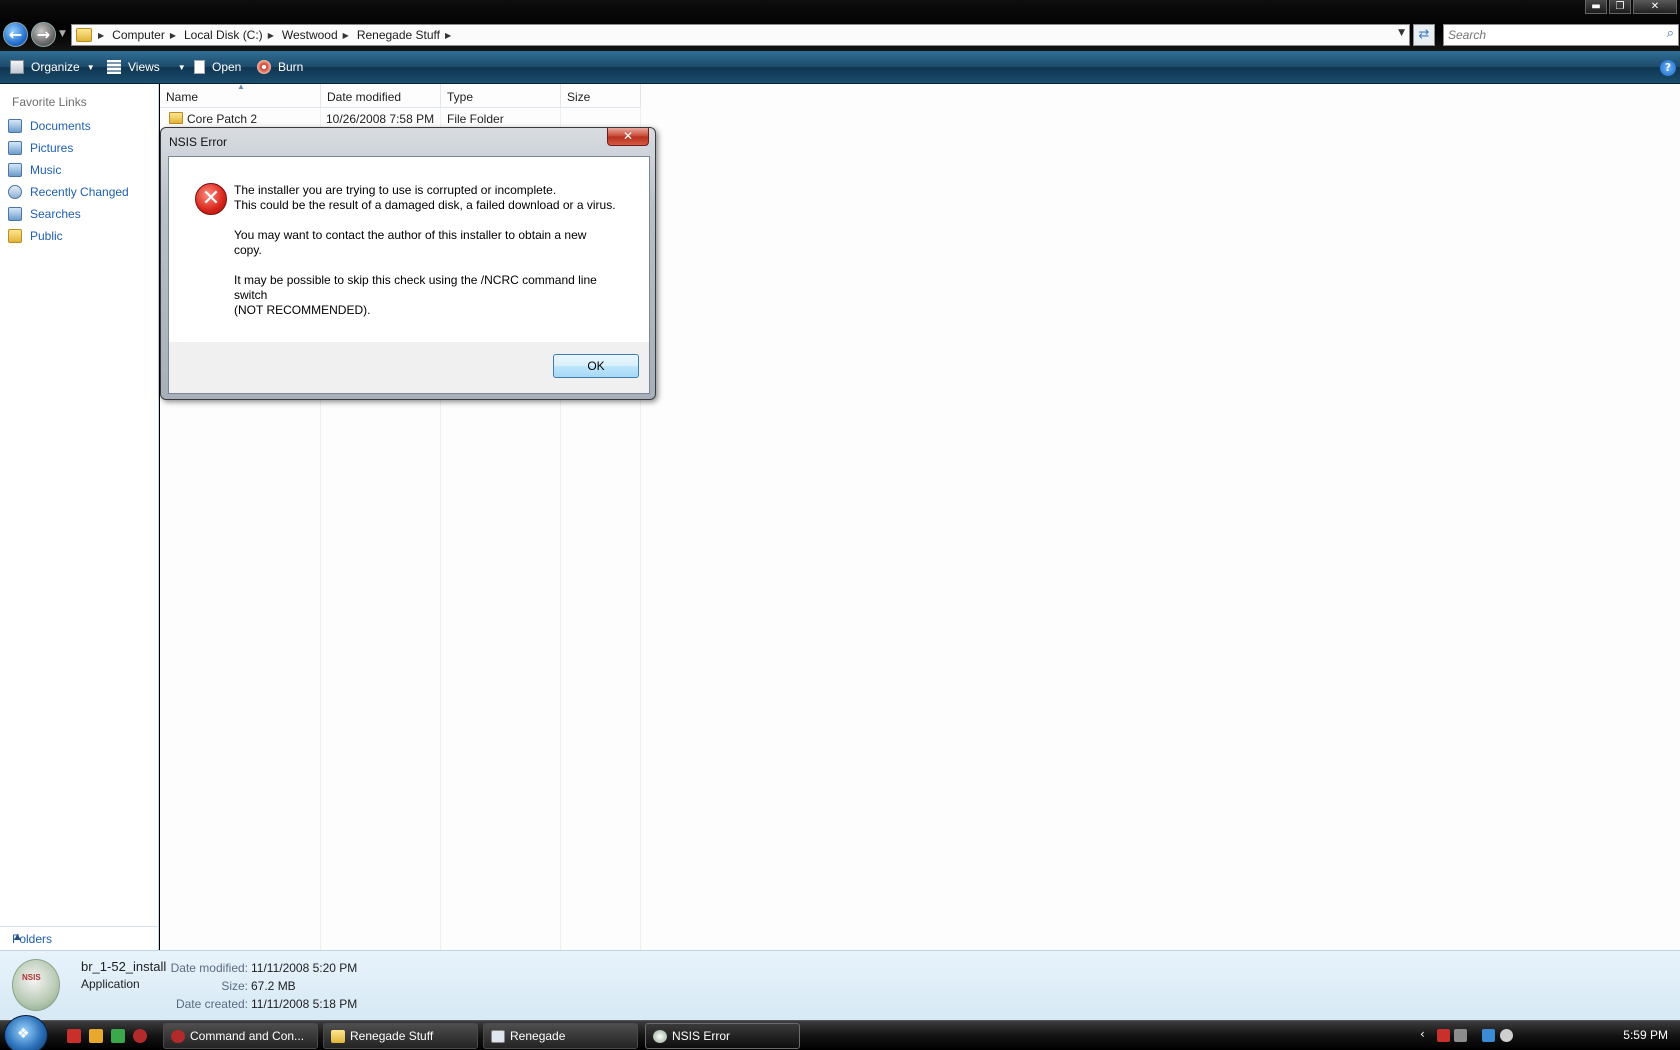 This screenshot has width=1680, height=1050. Describe the element at coordinates (74, 1036) in the screenshot. I see `quicklaunch-acrobat-icon` at that location.